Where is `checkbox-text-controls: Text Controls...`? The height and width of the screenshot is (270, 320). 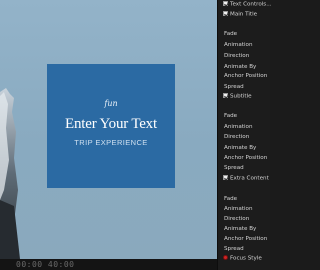
checkbox-text-controls: Text Controls... is located at coordinates (247, 5).